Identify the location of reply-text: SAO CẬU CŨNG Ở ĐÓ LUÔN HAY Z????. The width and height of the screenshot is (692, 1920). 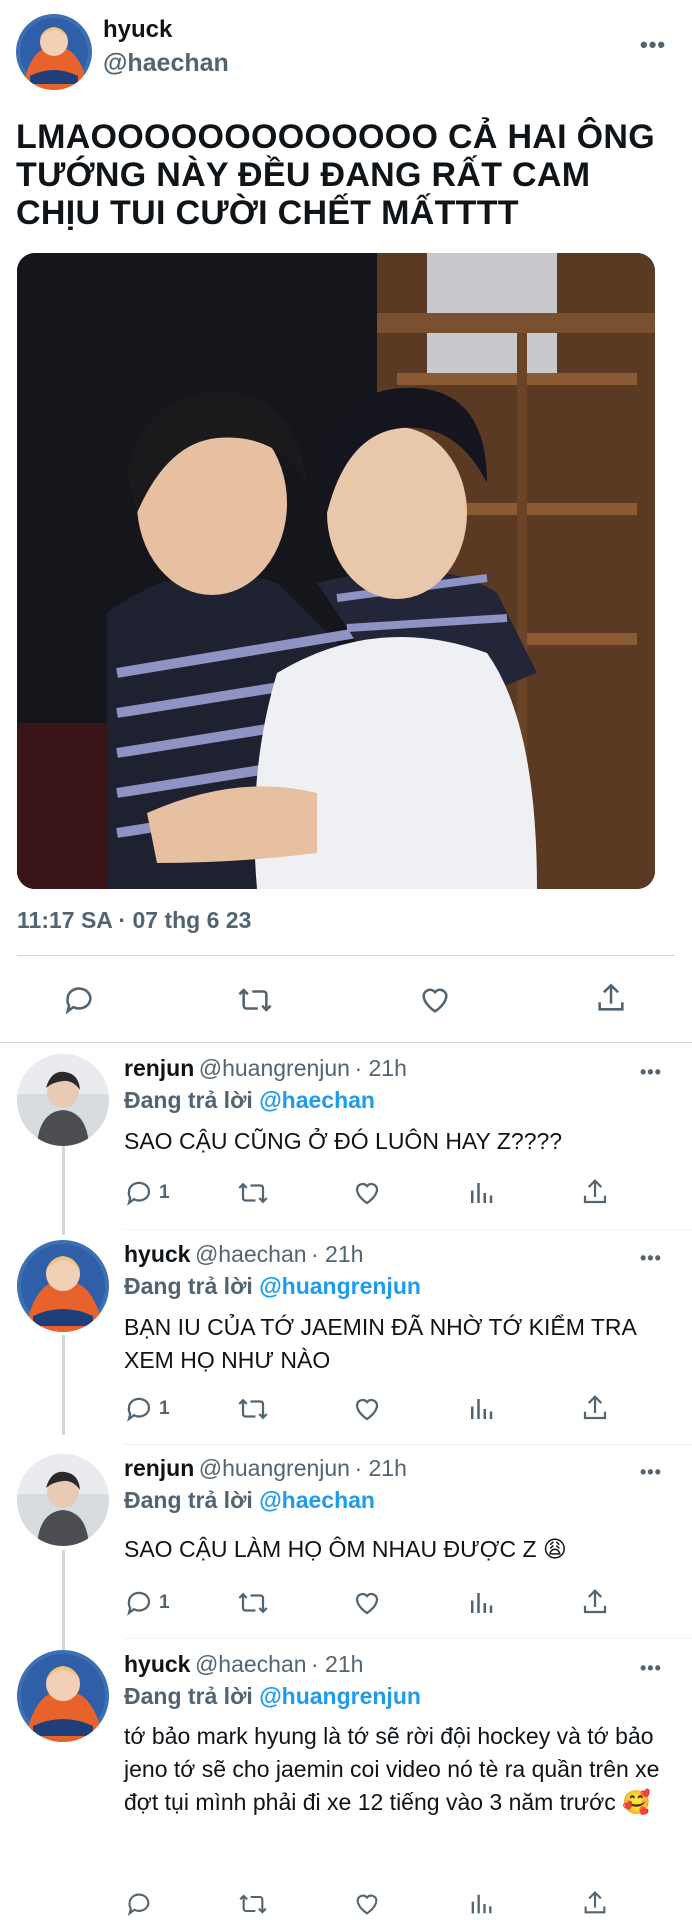
(343, 1141).